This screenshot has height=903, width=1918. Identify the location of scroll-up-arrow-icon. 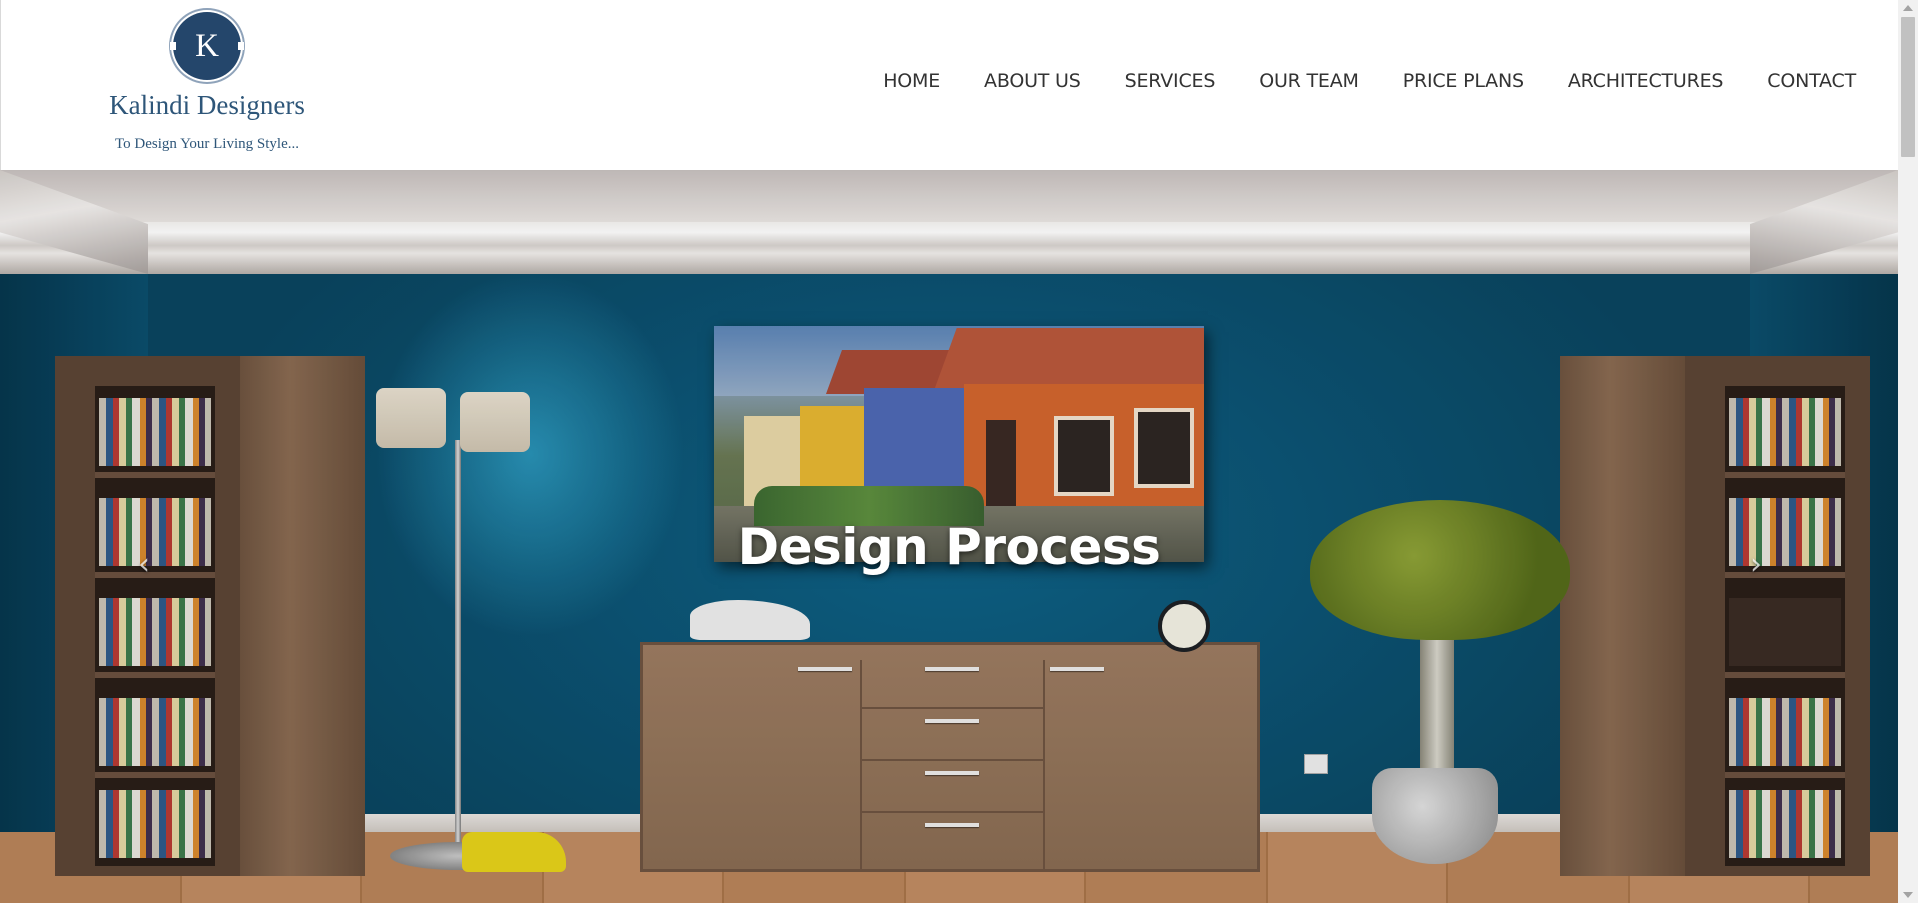
(1908, 8).